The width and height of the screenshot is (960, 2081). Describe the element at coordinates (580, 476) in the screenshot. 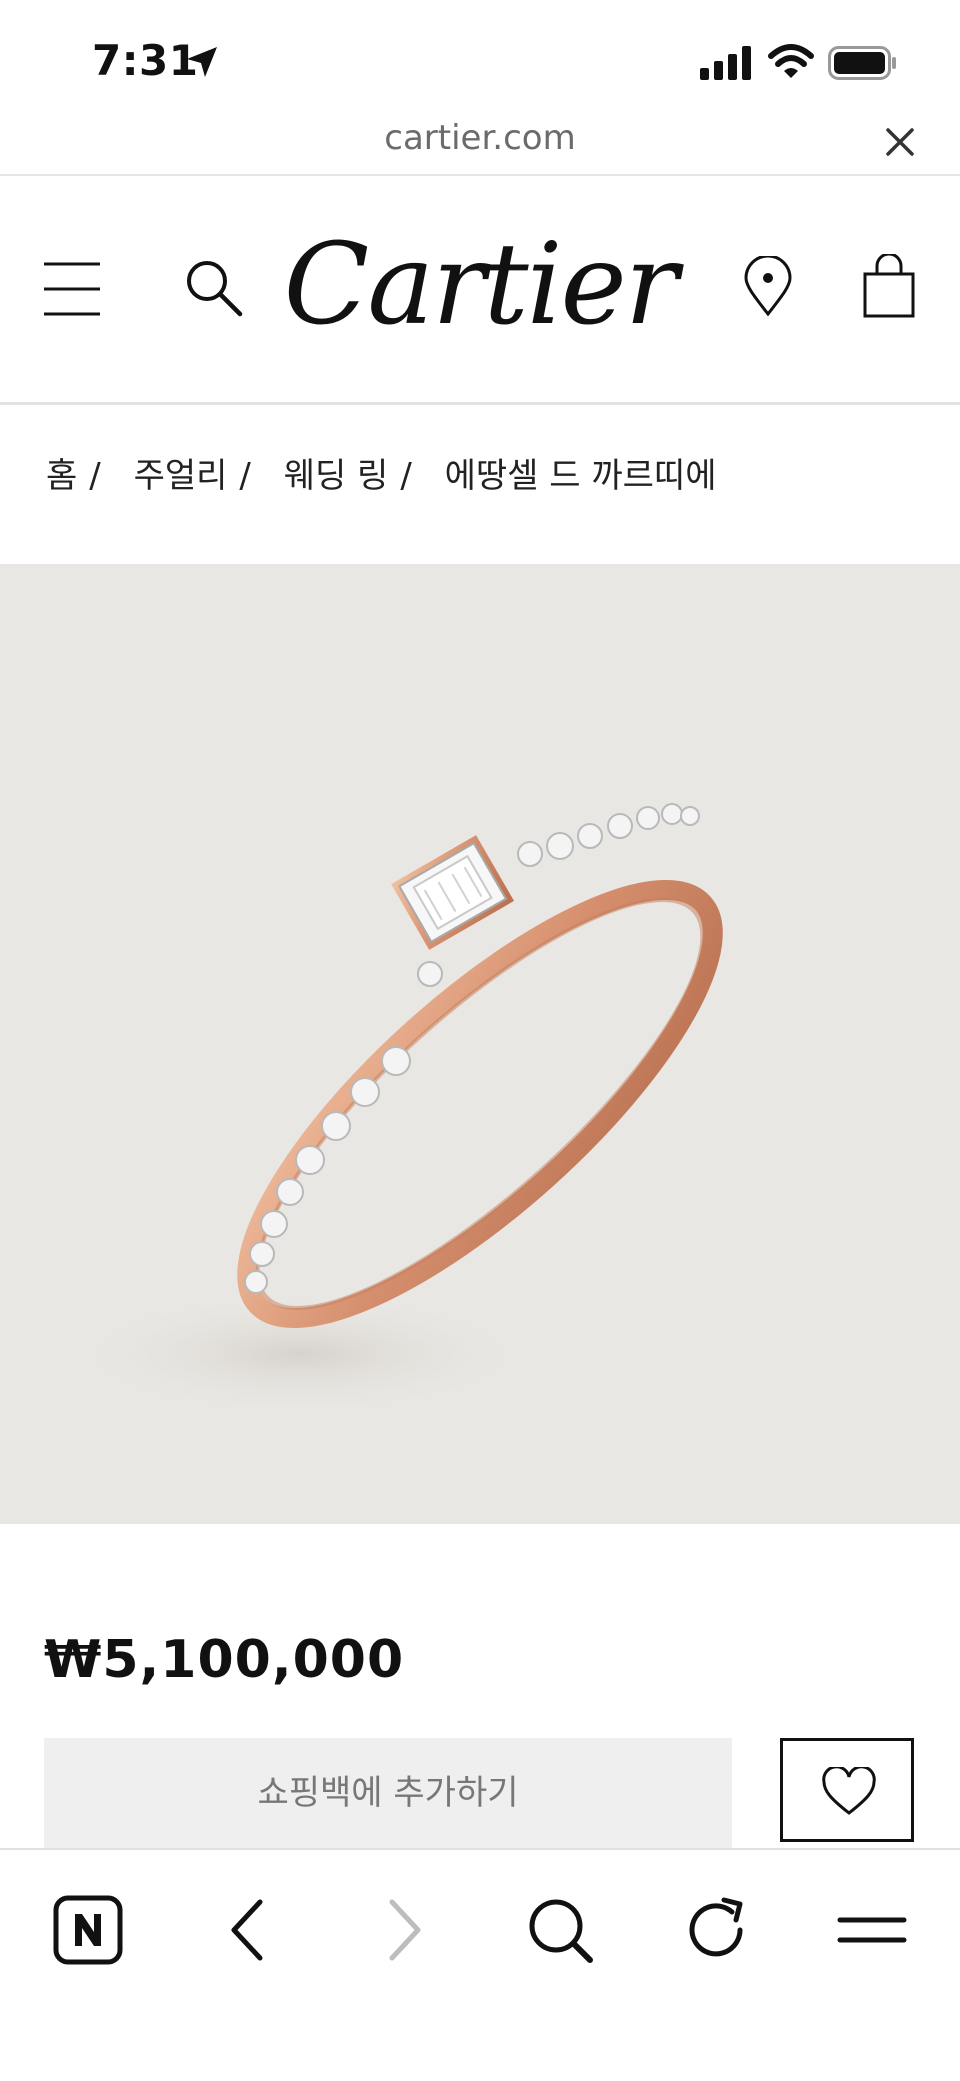

I see `breadcrumb-current-product: 에땅셀 드 까르띠에` at that location.